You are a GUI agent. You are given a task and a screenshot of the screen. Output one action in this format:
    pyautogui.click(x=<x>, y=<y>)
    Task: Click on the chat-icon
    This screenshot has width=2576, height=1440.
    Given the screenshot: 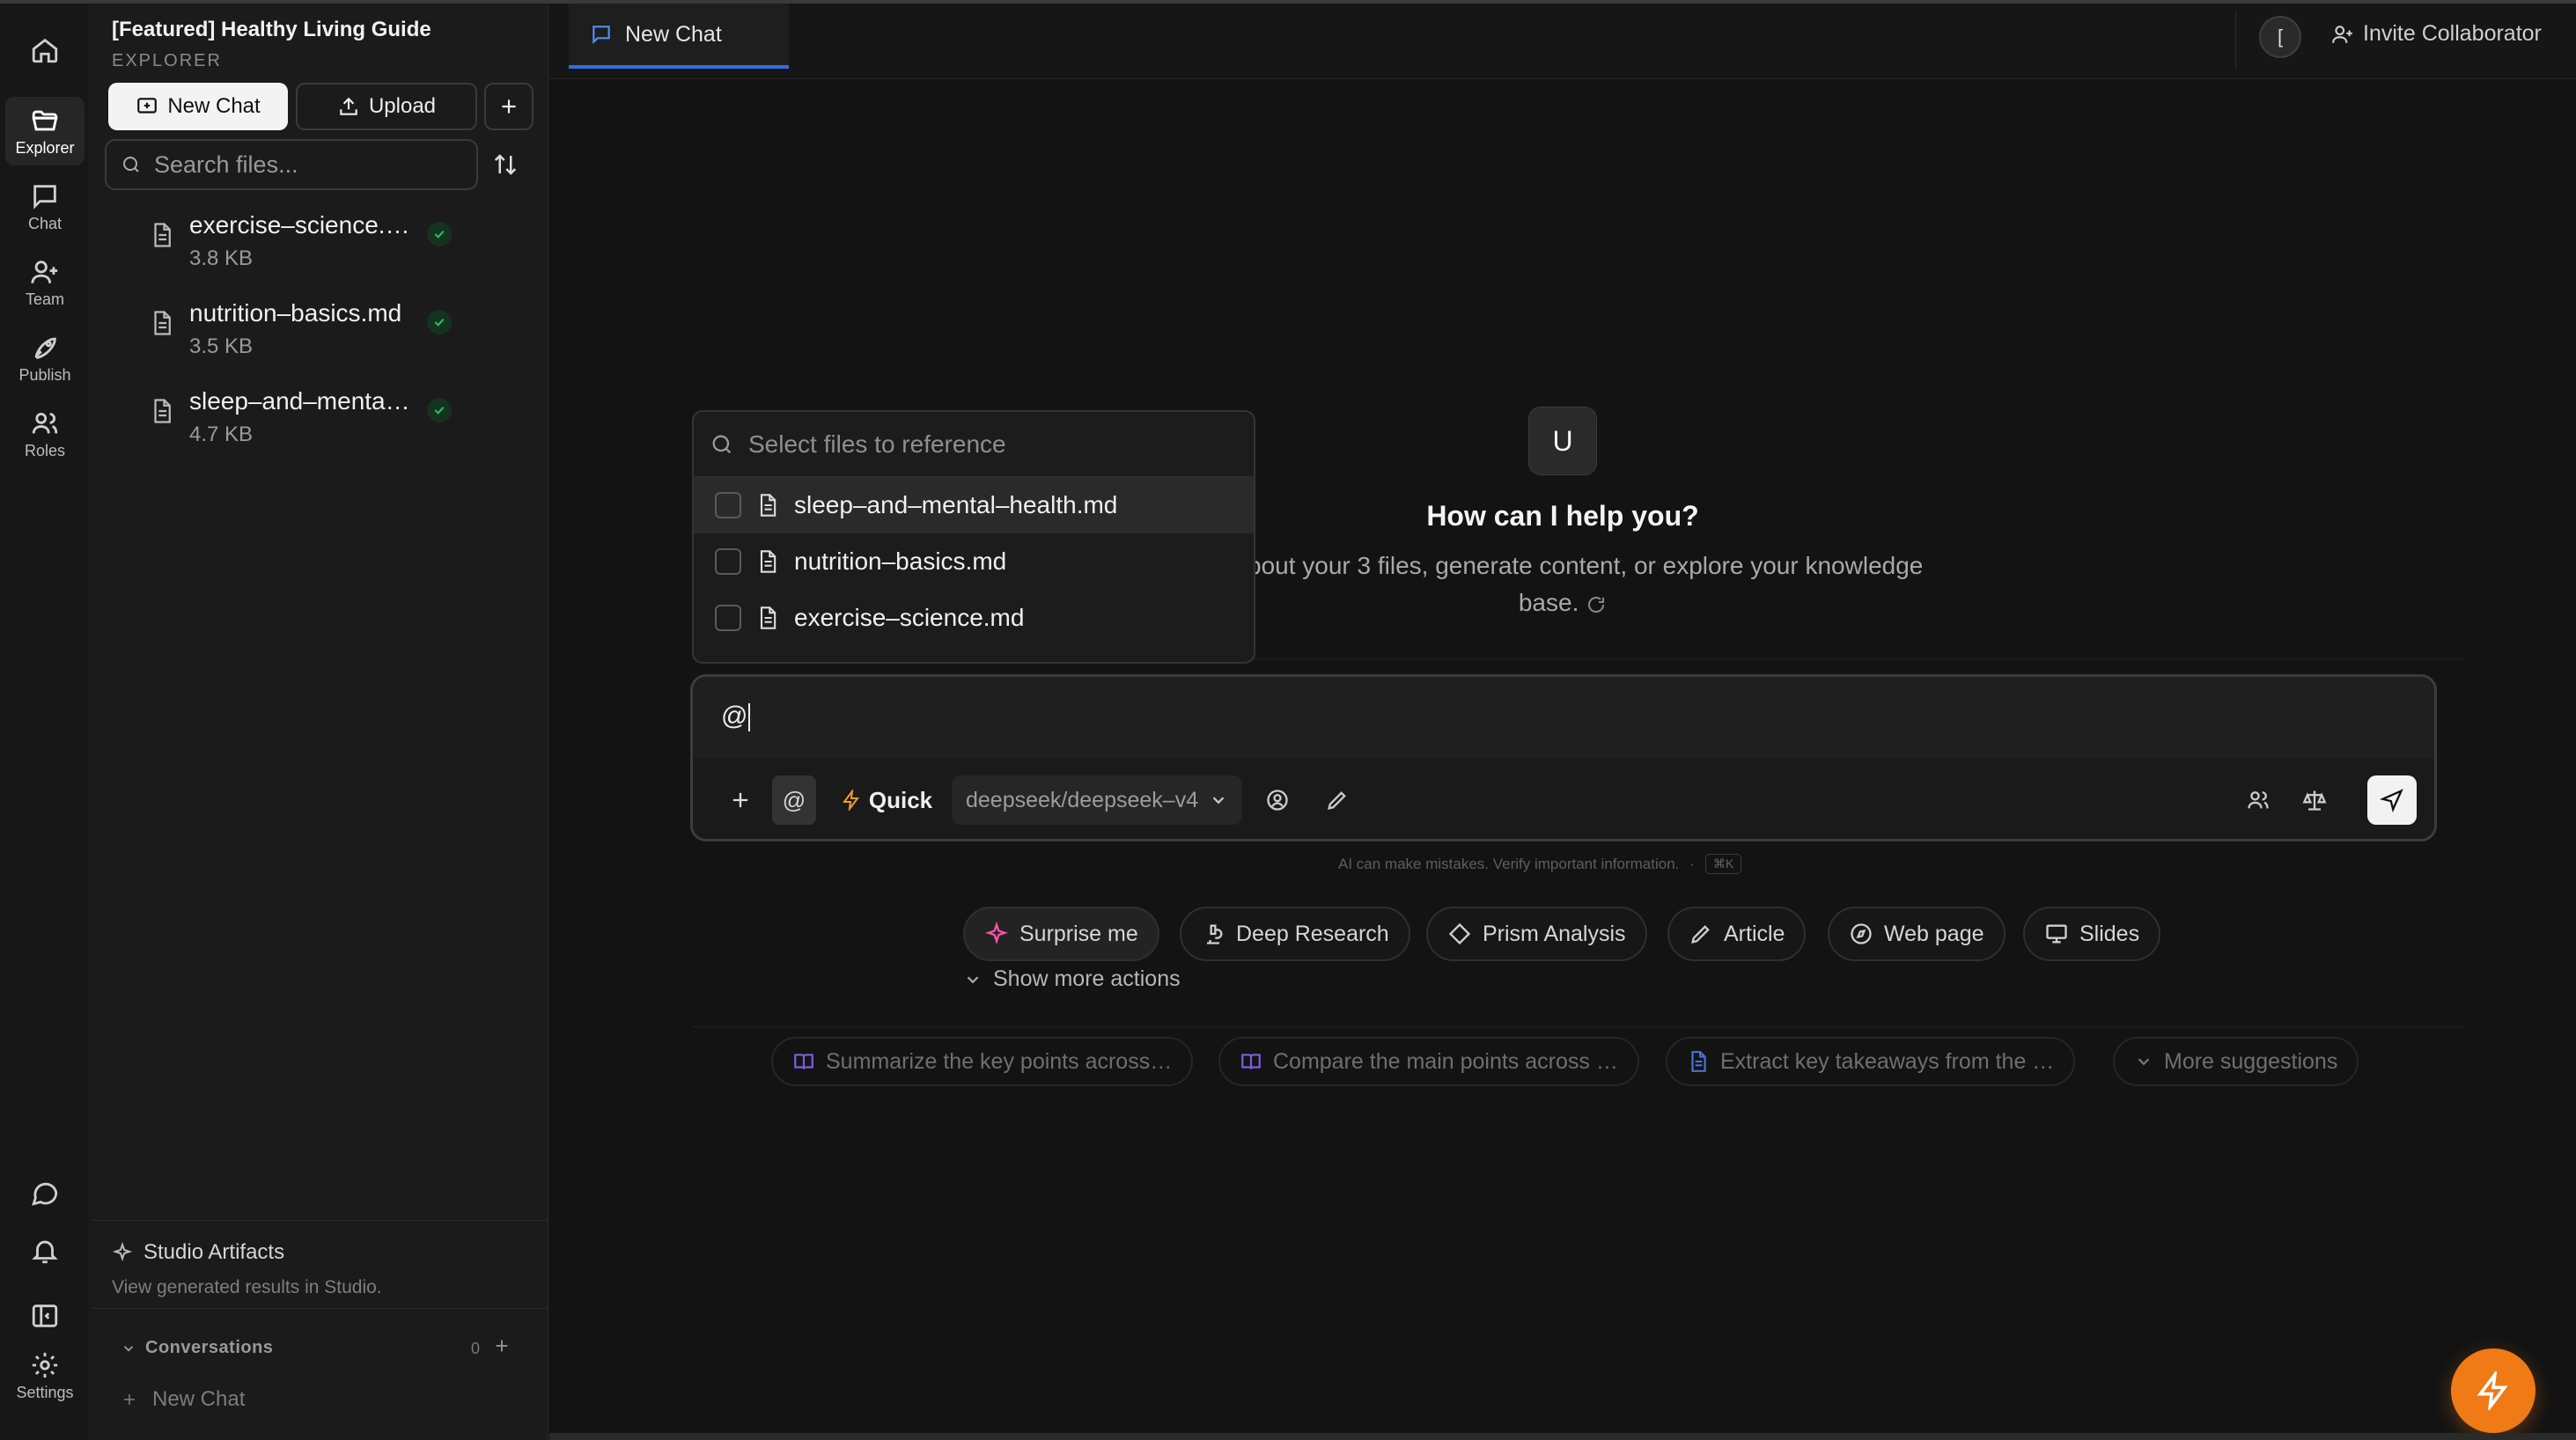 What is the action you would take?
    pyautogui.click(x=601, y=35)
    